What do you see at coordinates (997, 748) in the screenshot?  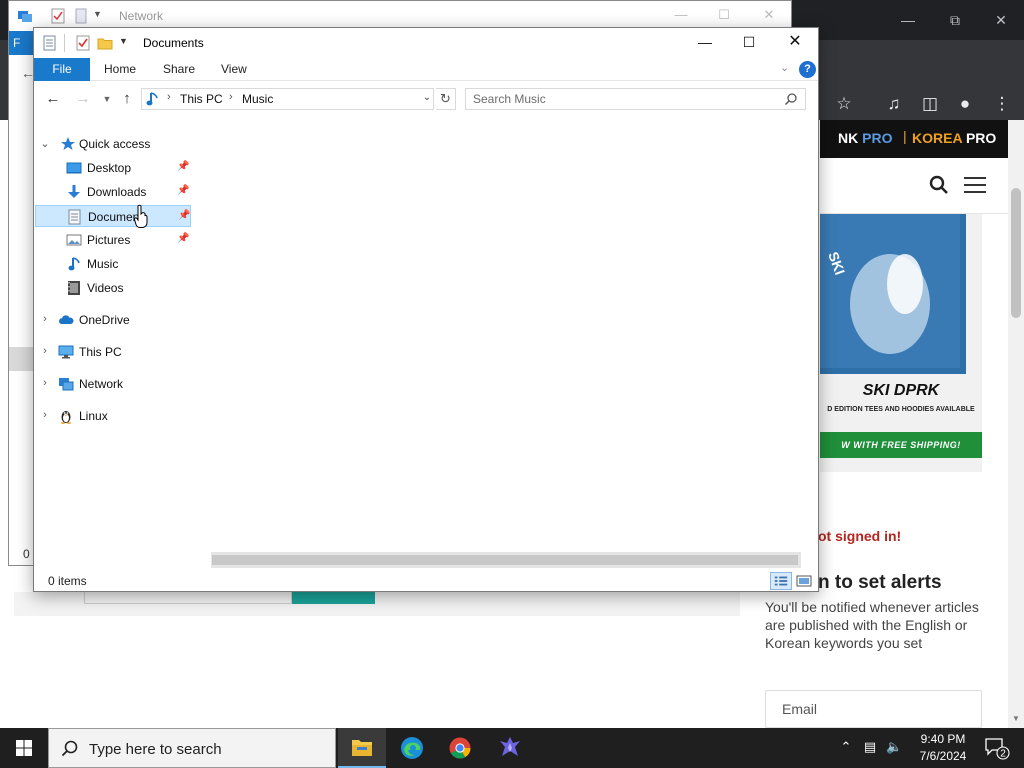 I see `notification-center-icon: 2` at bounding box center [997, 748].